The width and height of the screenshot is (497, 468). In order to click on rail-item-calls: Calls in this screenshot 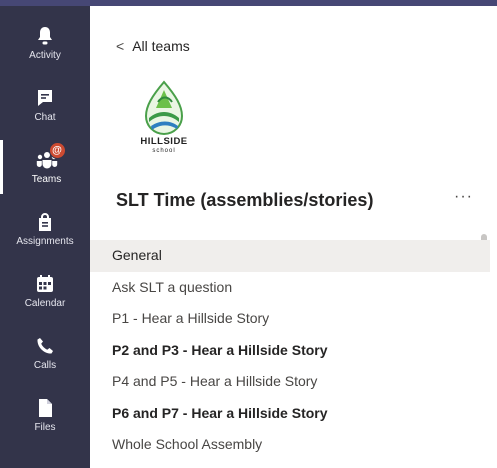, I will do `click(45, 353)`.